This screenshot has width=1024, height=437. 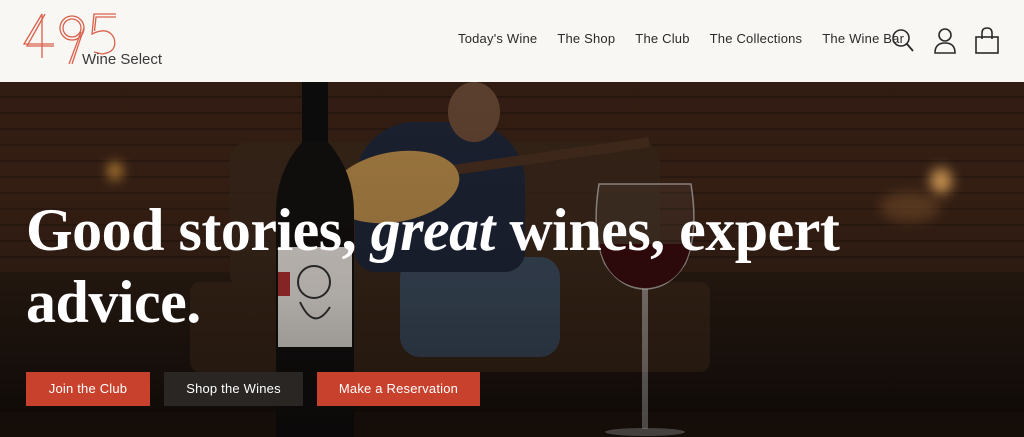 What do you see at coordinates (88, 389) in the screenshot?
I see `join-the-club-button: Join the Club` at bounding box center [88, 389].